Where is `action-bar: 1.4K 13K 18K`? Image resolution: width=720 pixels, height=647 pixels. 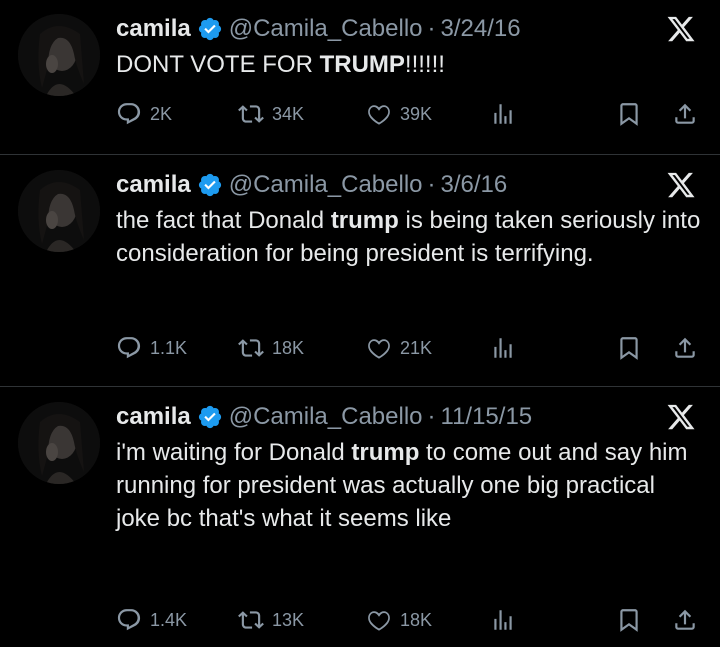
action-bar: 1.4K 13K 18K is located at coordinates (411, 620).